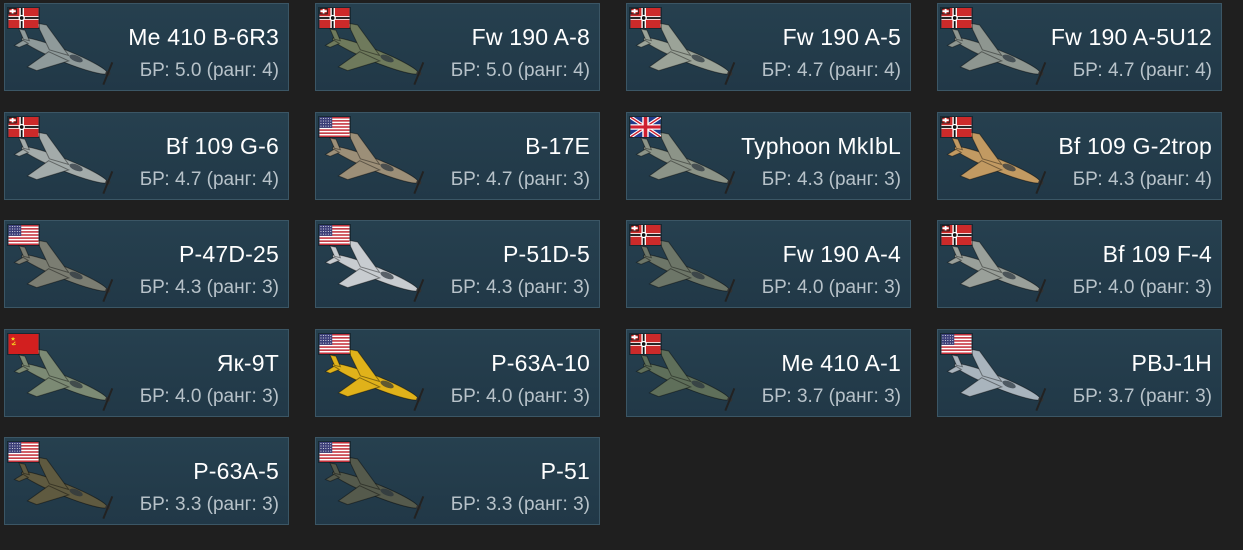 The height and width of the screenshot is (550, 1243). What do you see at coordinates (557, 146) in the screenshot?
I see `vehicle-name: B-17E` at bounding box center [557, 146].